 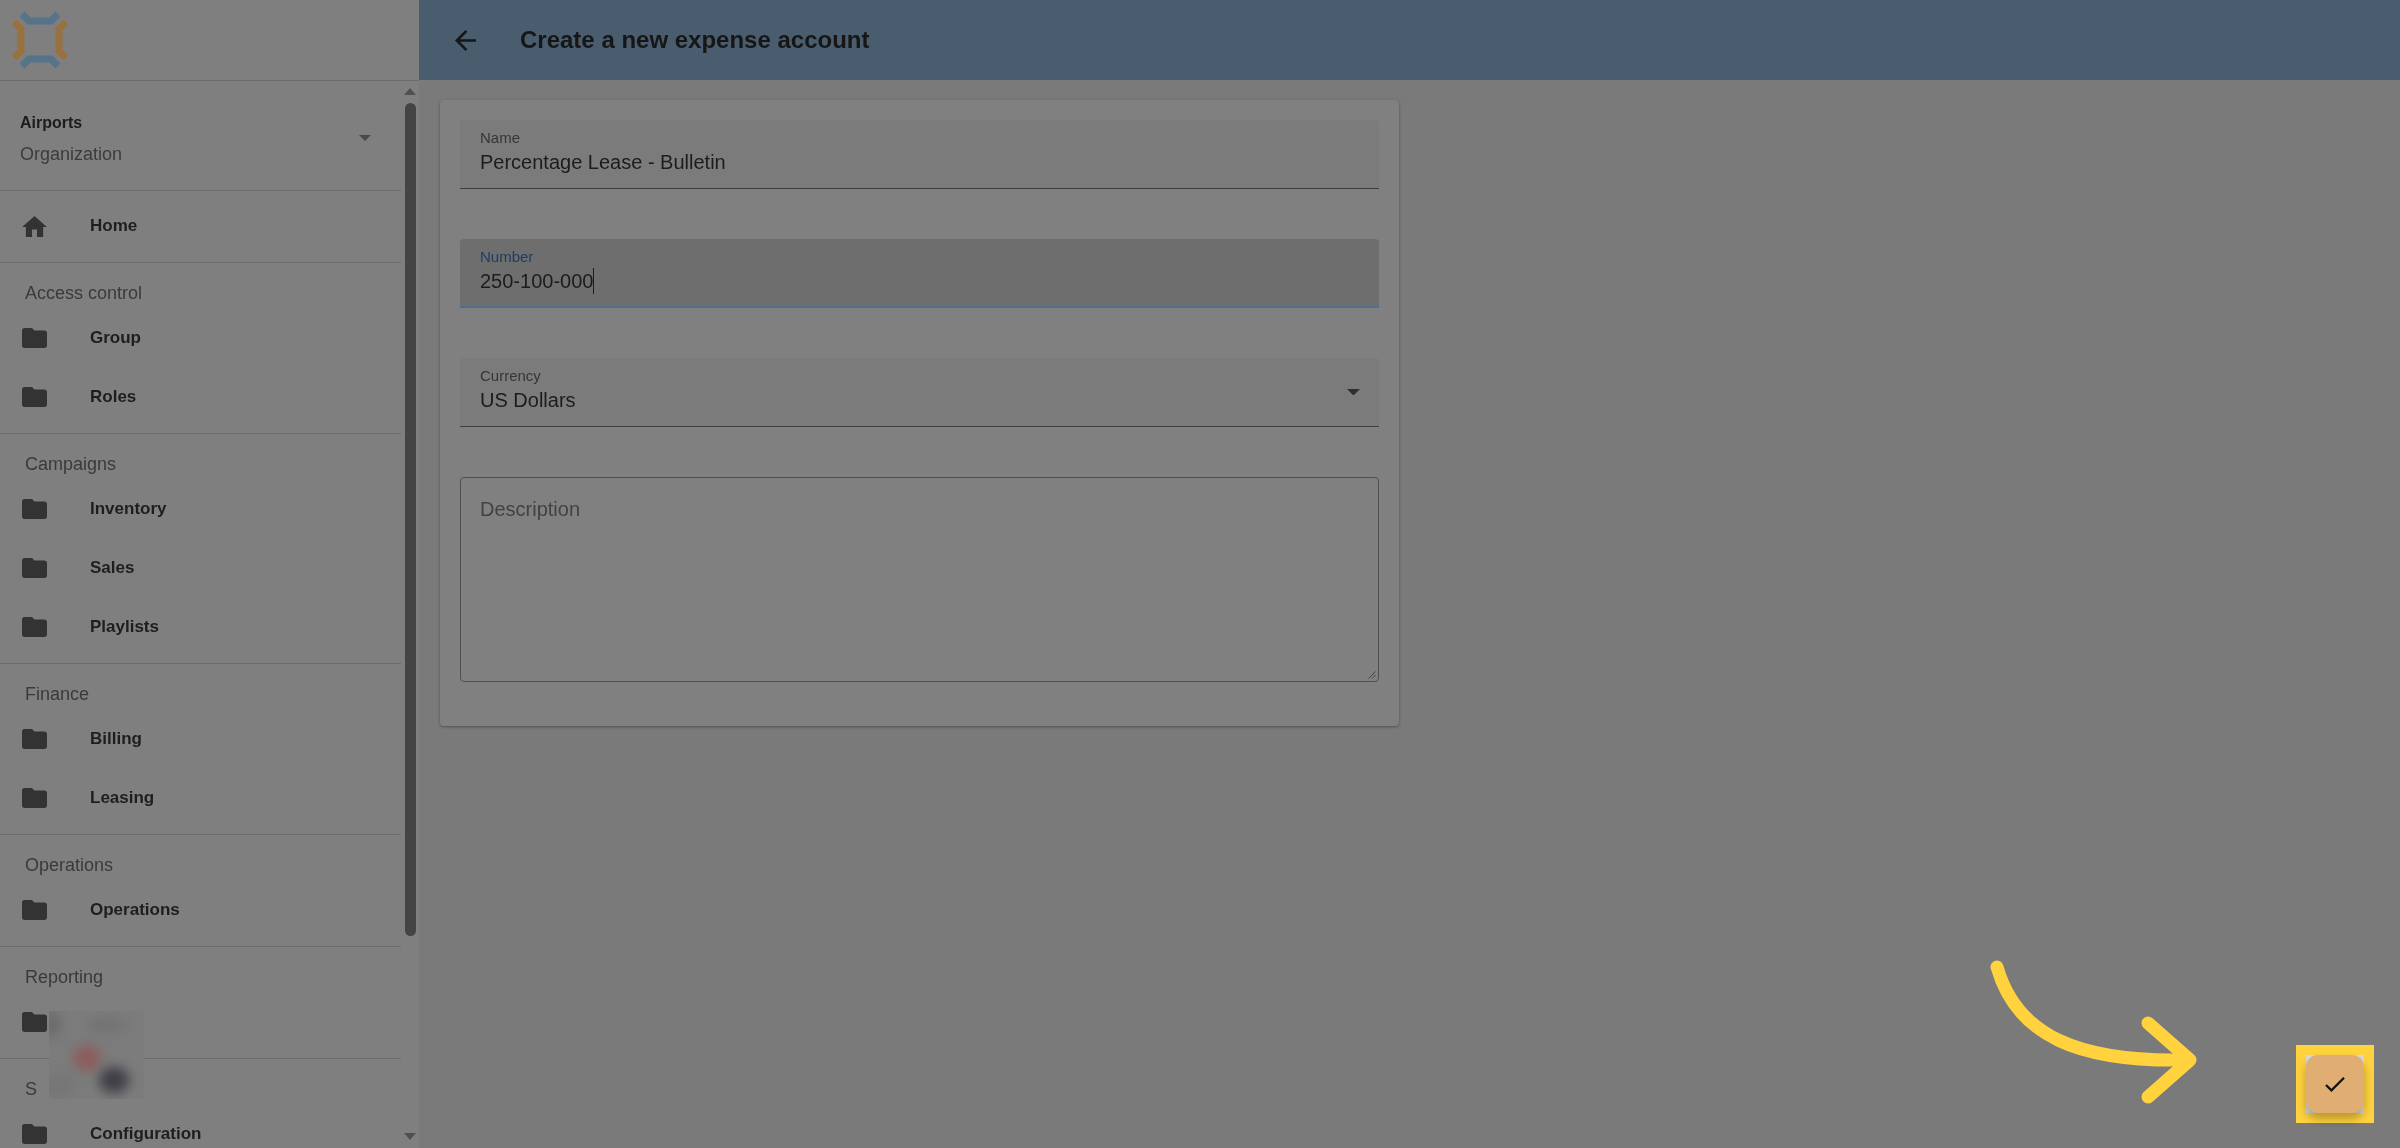 I want to click on check-icon, so click(x=2335, y=1084).